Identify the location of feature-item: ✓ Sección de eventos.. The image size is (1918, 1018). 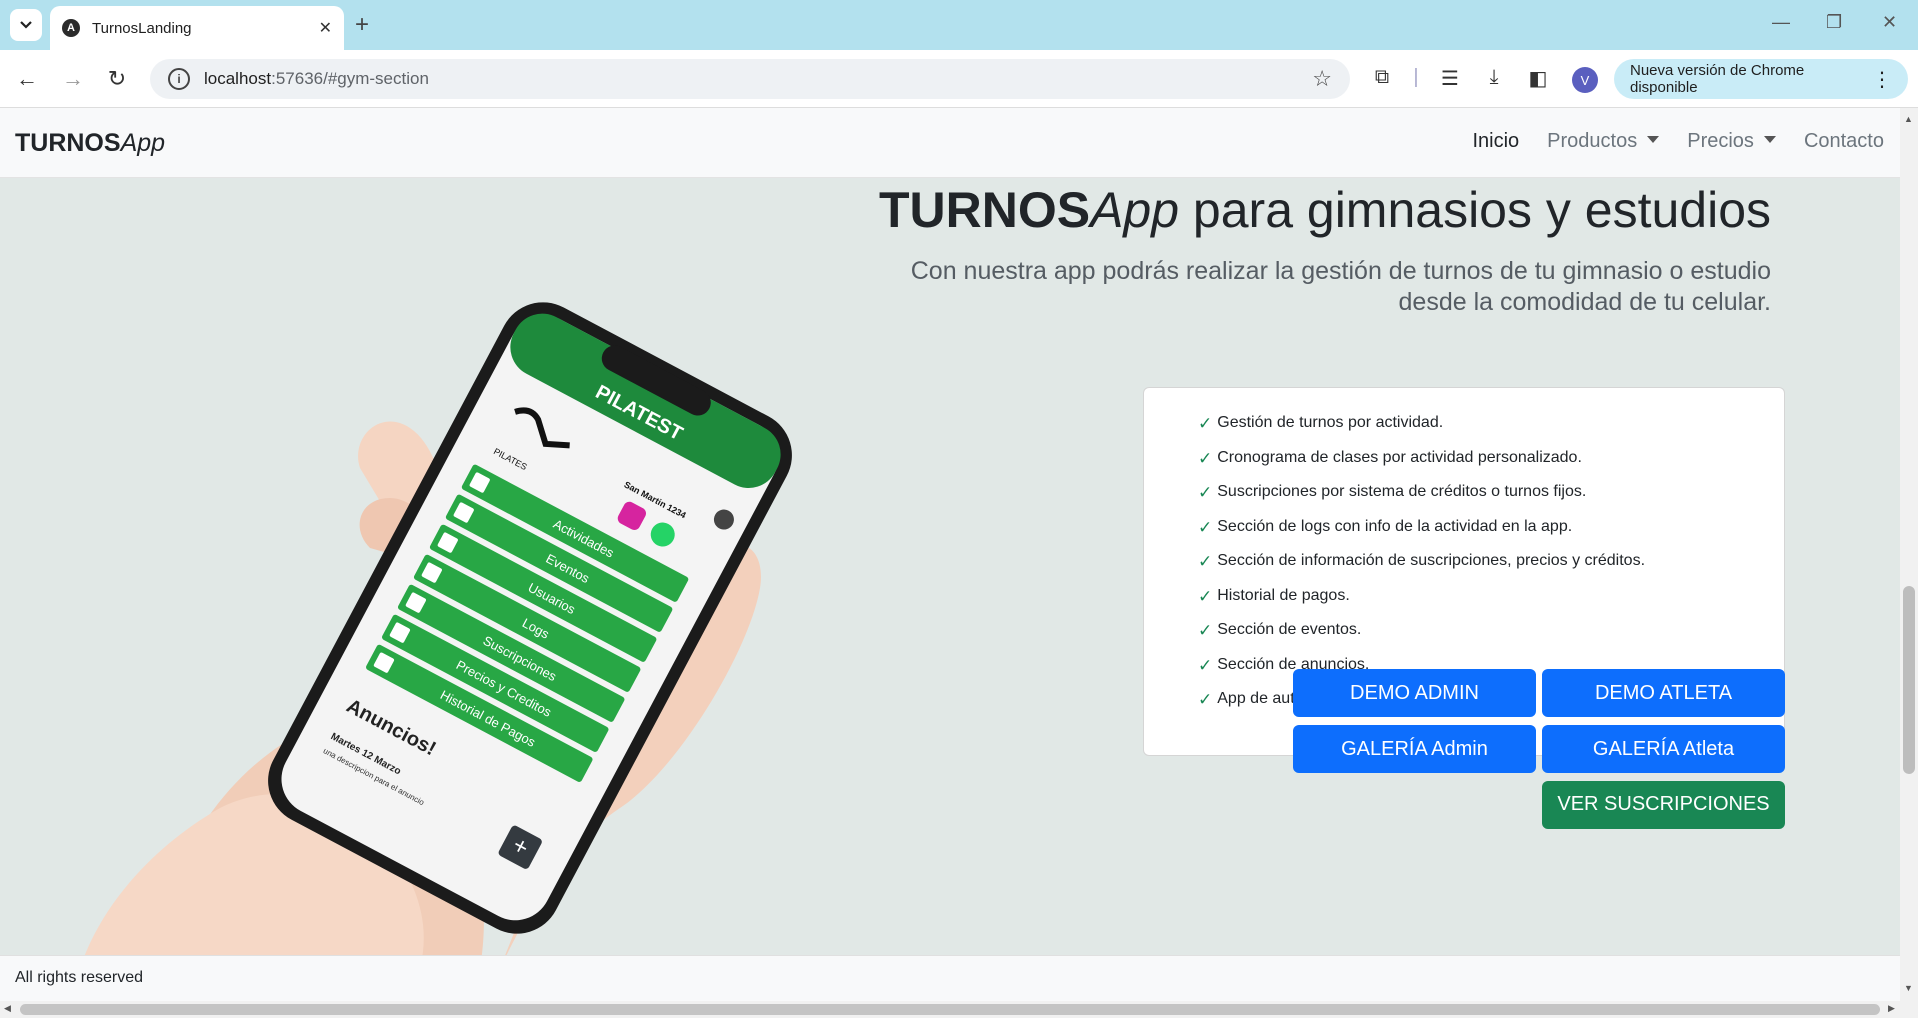
(1491, 638).